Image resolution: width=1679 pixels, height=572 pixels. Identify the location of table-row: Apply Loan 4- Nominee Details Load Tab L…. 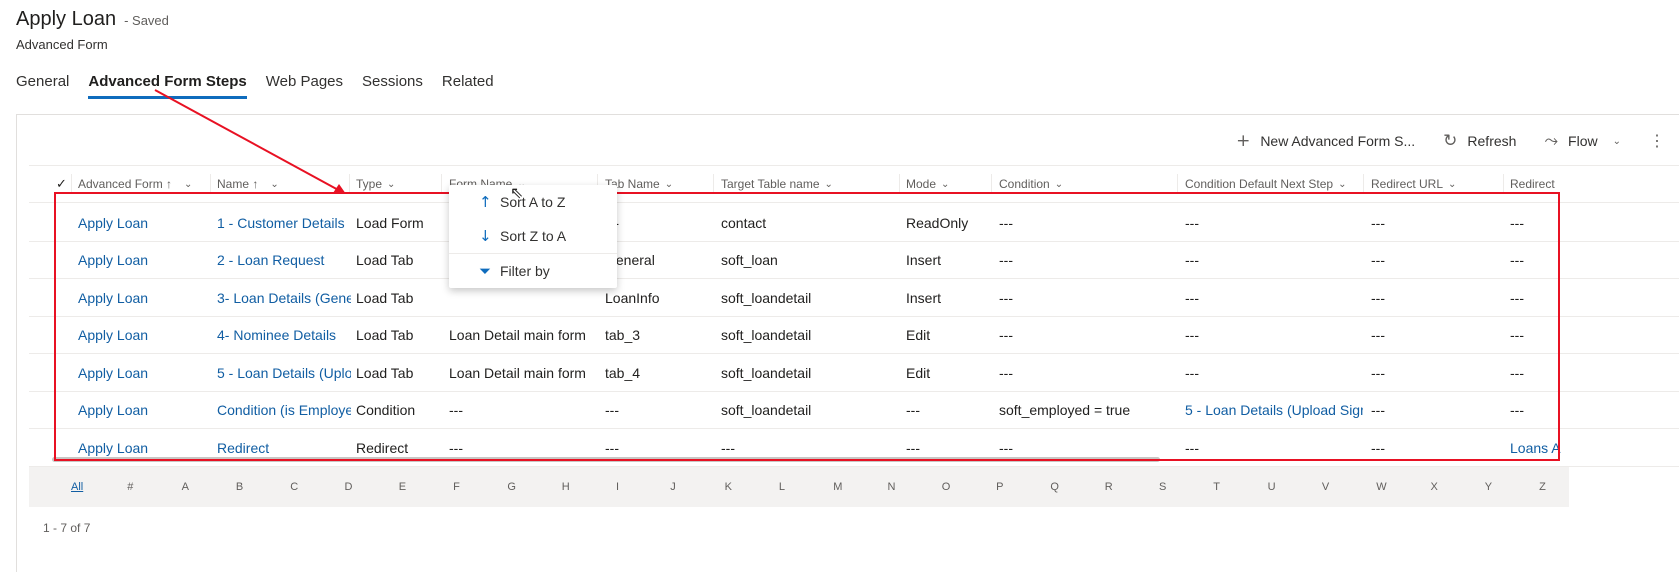
(854, 335).